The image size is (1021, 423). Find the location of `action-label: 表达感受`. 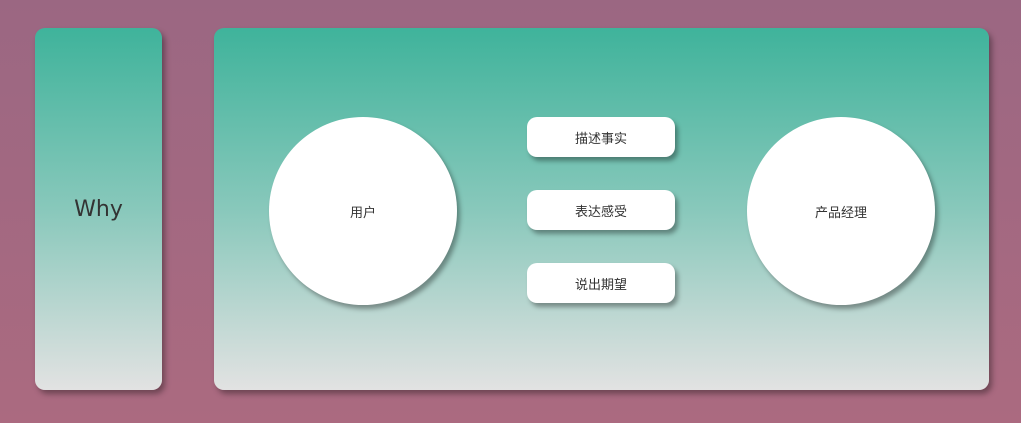

action-label: 表达感受 is located at coordinates (600, 212).